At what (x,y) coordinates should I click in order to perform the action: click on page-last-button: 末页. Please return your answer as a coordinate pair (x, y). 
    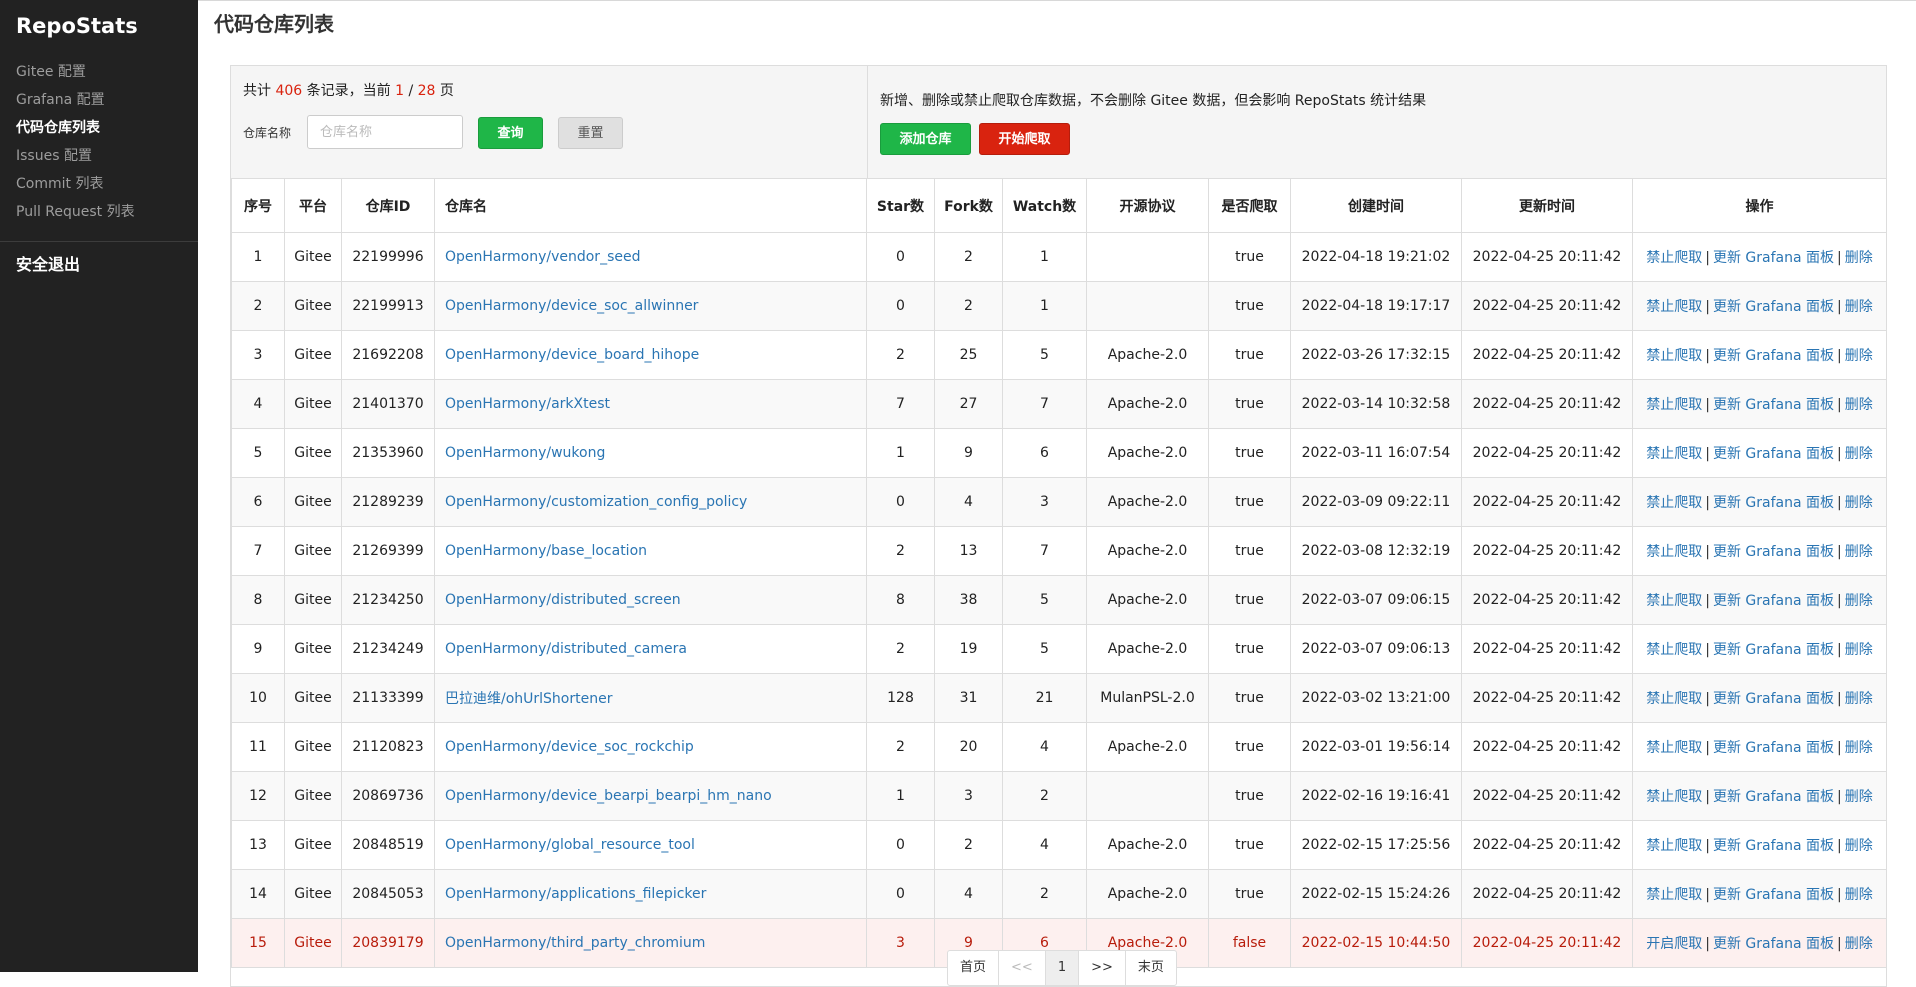
    Looking at the image, I should click on (1151, 968).